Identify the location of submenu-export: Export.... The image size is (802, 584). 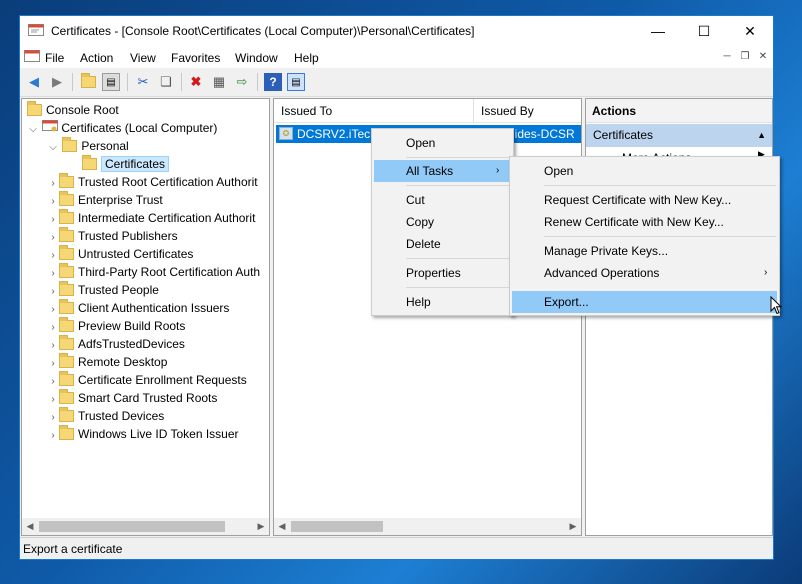
(644, 302).